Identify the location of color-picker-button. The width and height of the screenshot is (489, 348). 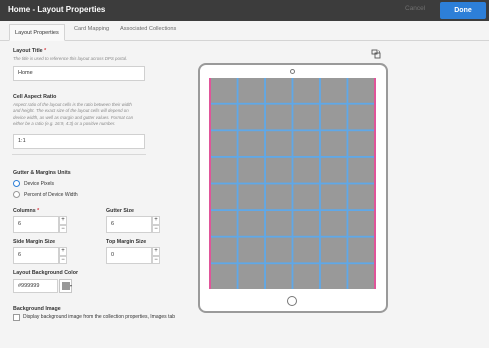
(65, 286).